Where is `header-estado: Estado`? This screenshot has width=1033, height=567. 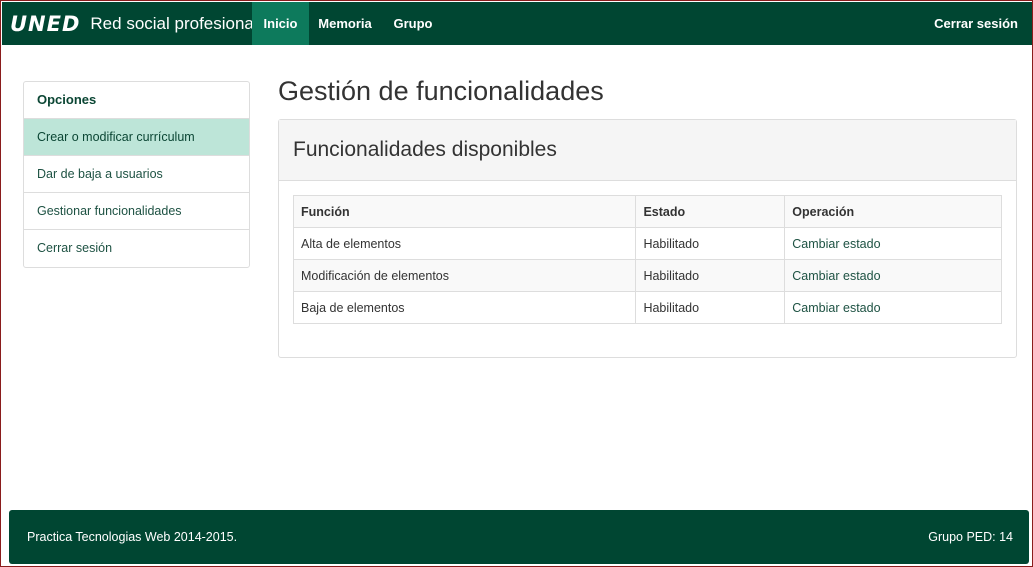 header-estado: Estado is located at coordinates (710, 211).